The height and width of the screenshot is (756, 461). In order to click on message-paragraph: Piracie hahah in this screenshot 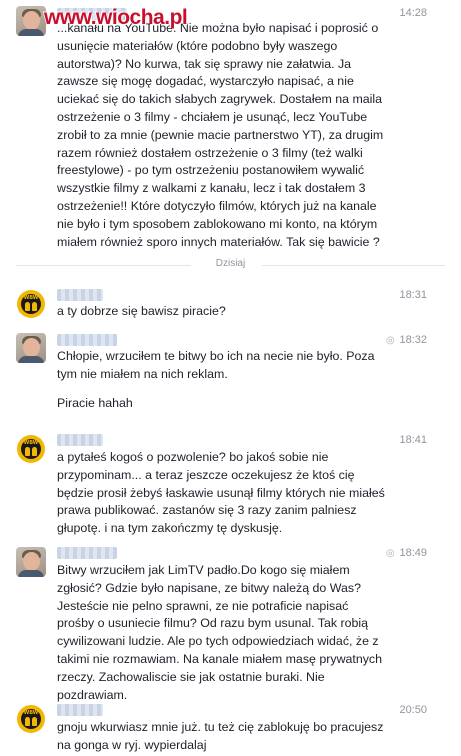, I will do `click(95, 402)`.